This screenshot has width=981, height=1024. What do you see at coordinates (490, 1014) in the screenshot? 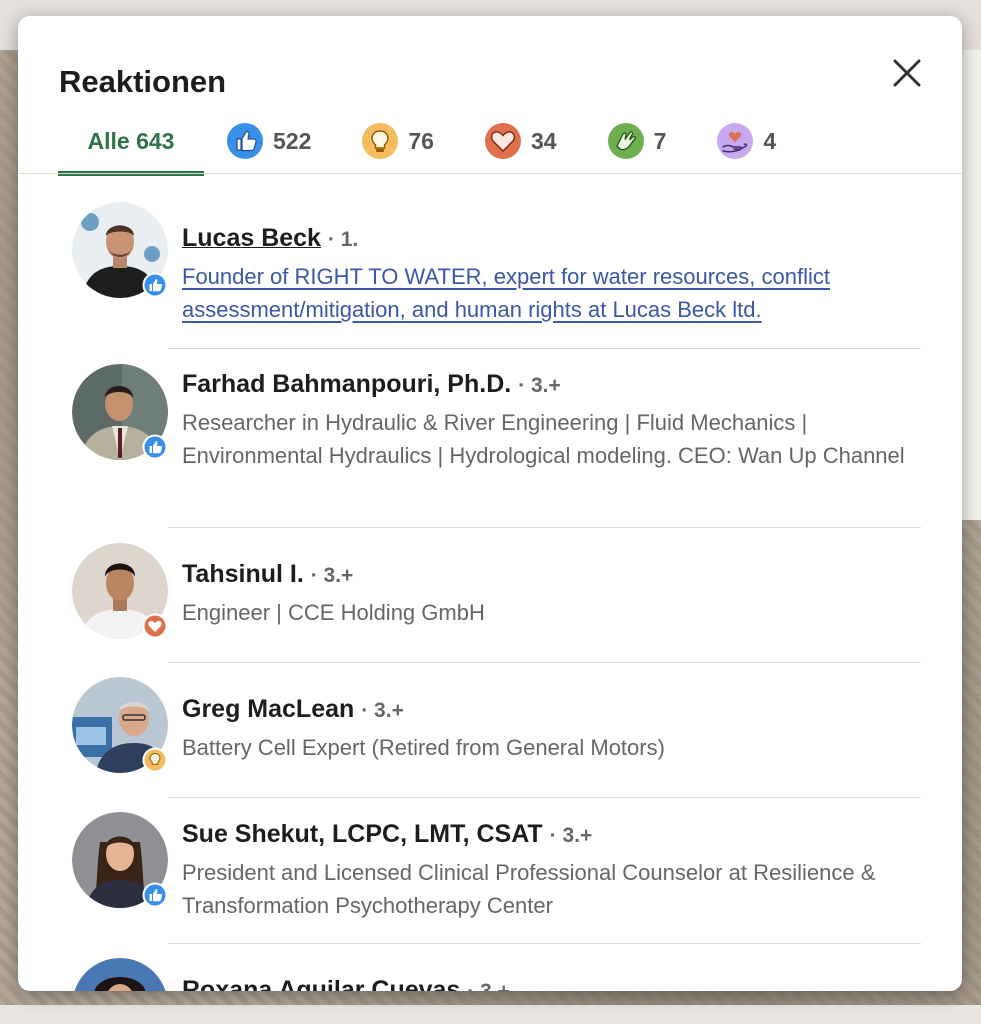
I see `background-footer` at bounding box center [490, 1014].